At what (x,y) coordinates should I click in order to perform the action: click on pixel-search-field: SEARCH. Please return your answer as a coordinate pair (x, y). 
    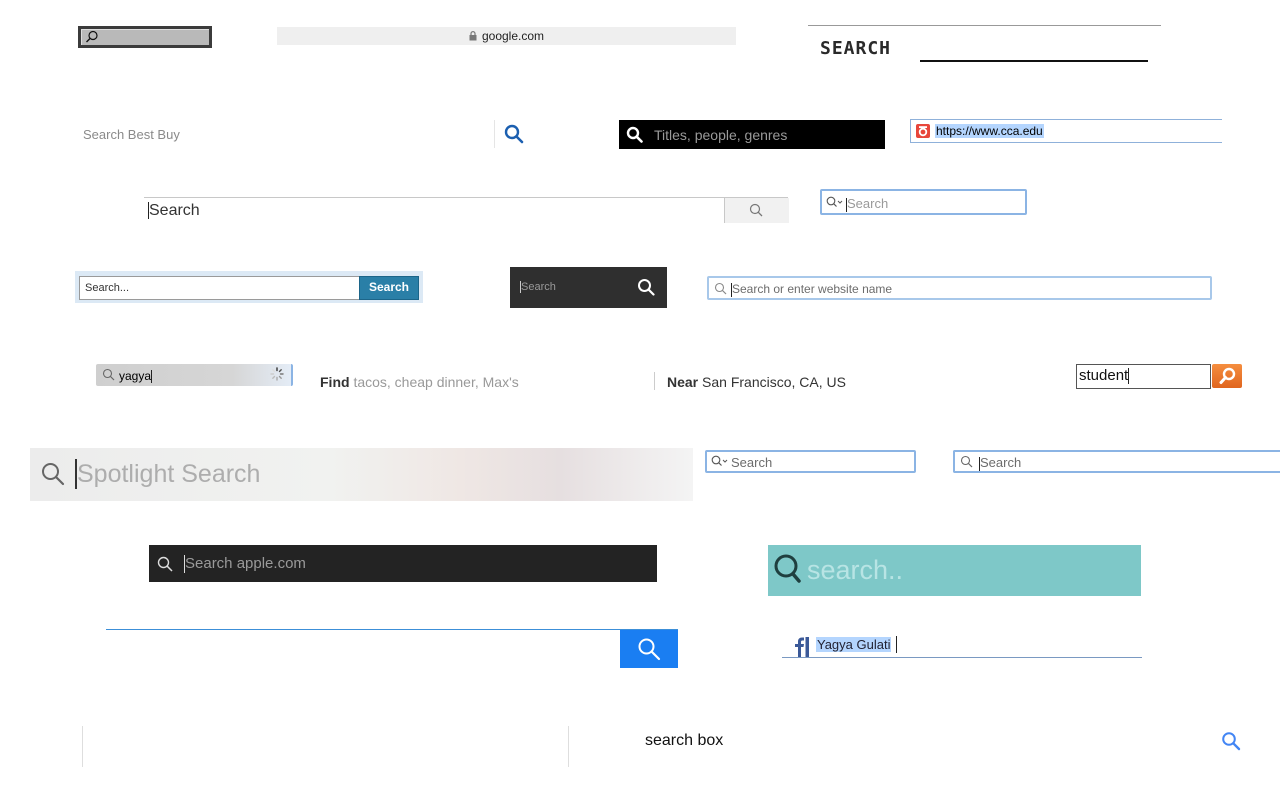
    Looking at the image, I should click on (984, 45).